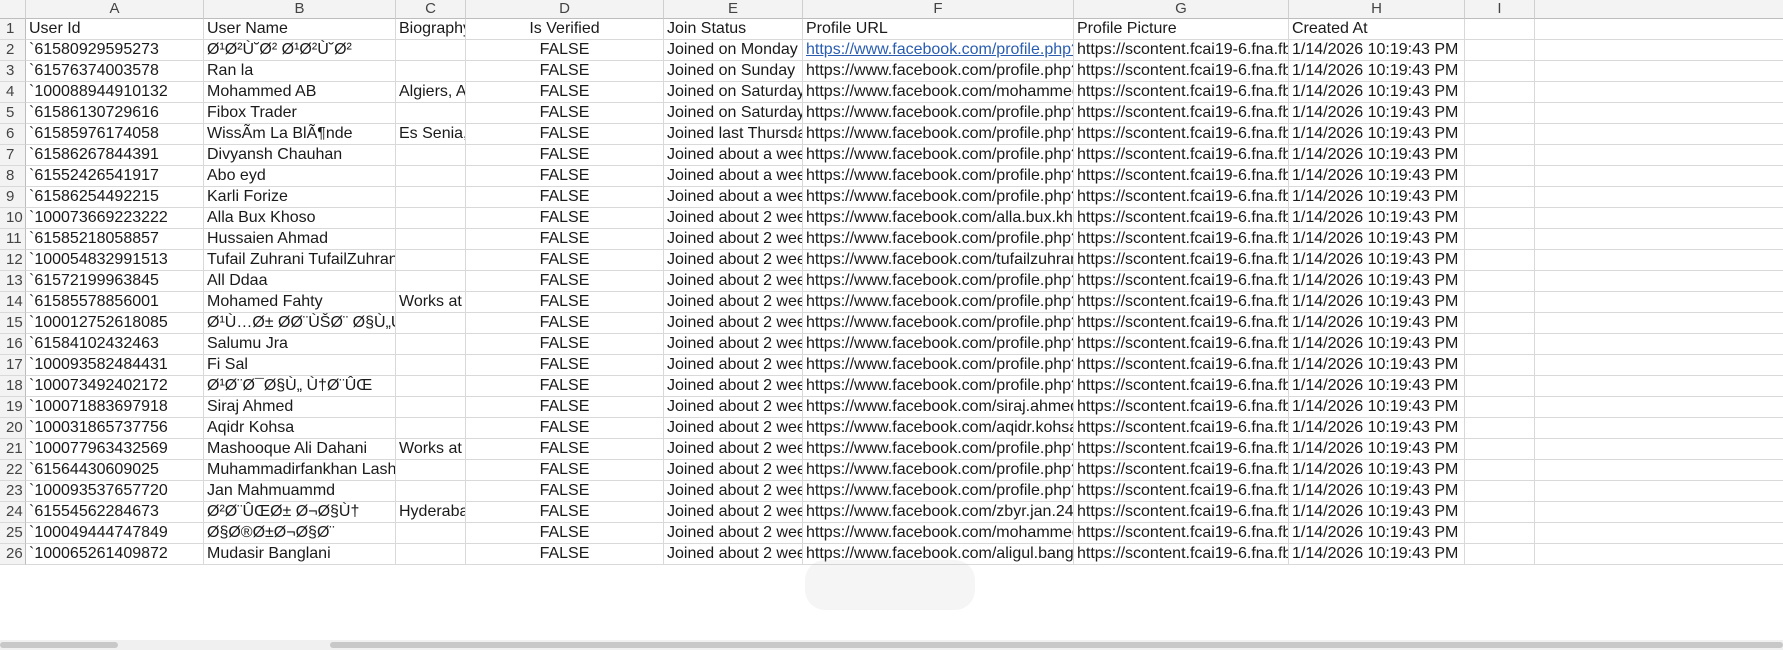  Describe the element at coordinates (300, 239) in the screenshot. I see `user-name-cell: Hussaien Ahmad` at that location.